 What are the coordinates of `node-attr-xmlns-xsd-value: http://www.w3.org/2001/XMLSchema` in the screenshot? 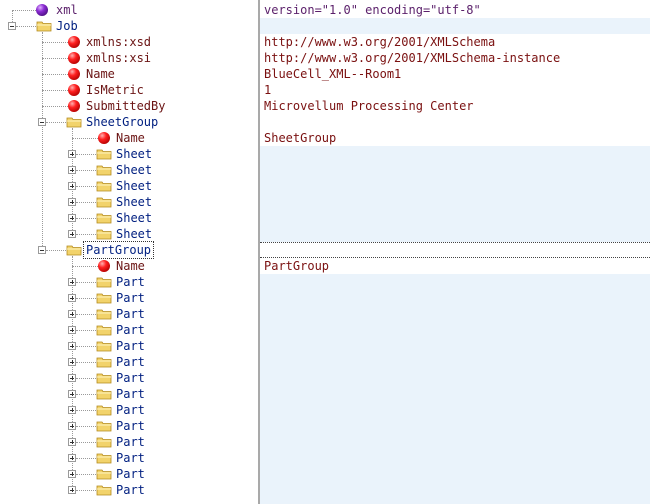 It's located at (379, 42).